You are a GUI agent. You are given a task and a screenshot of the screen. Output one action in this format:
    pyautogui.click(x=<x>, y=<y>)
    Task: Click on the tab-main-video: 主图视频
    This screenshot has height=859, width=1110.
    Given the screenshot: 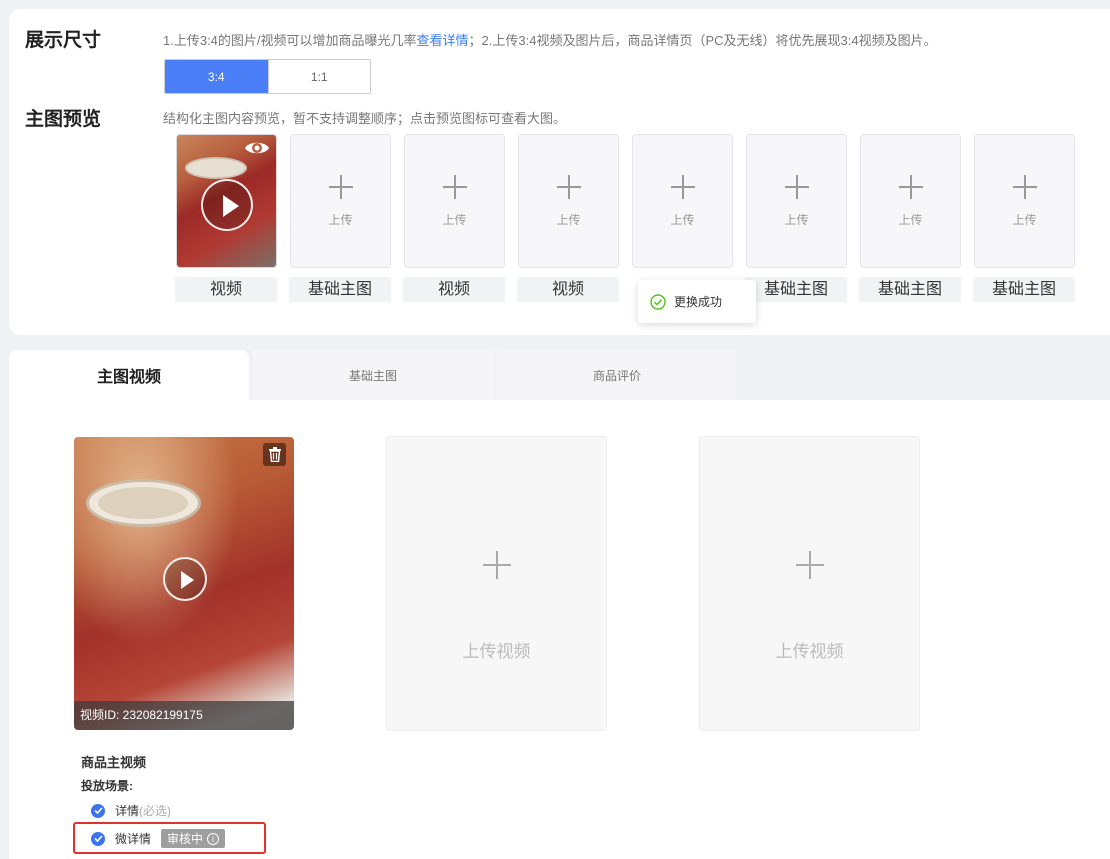 What is the action you would take?
    pyautogui.click(x=129, y=375)
    